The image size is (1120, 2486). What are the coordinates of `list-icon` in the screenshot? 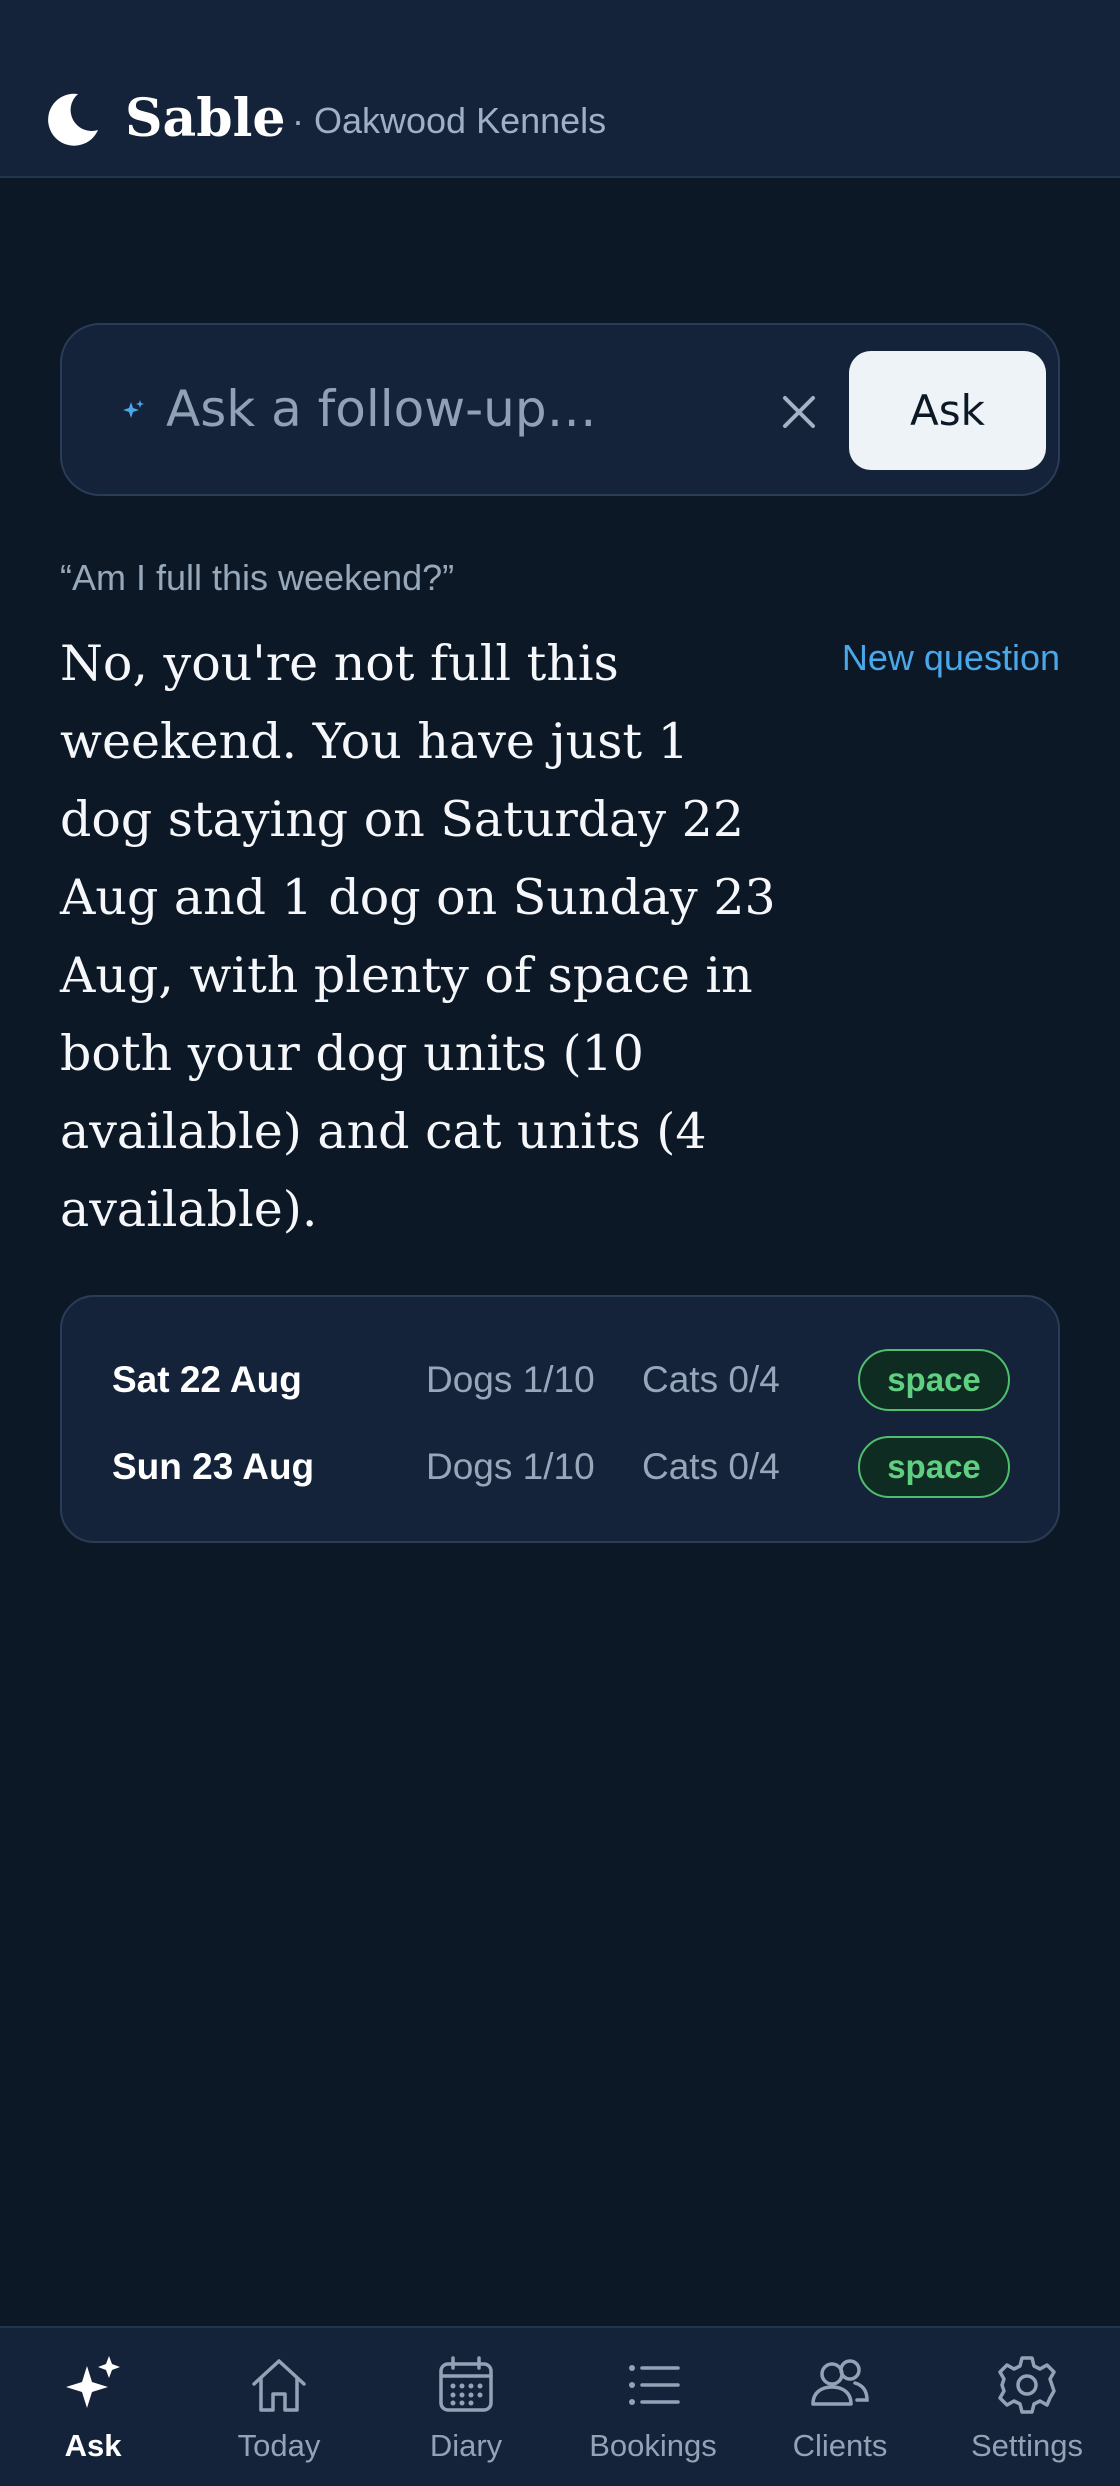 It's located at (654, 2385).